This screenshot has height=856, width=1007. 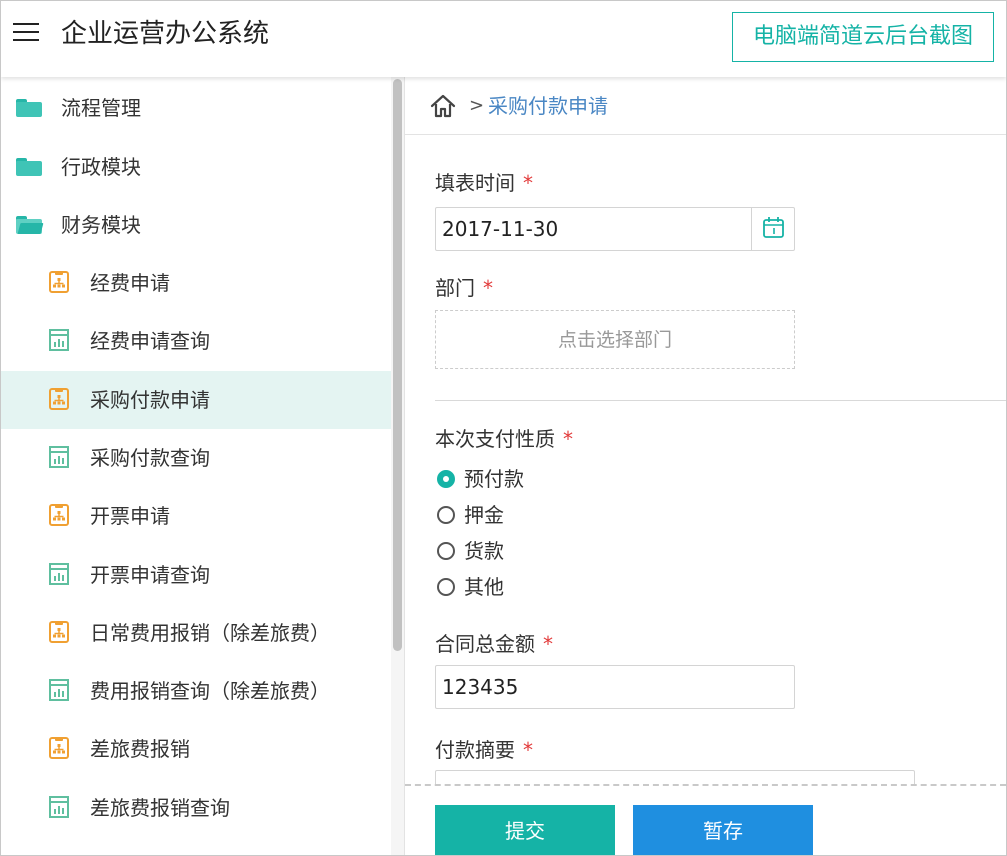 What do you see at coordinates (503, 39) in the screenshot?
I see `top-header: 企业运营办公系统 电脑端简道云后台截图` at bounding box center [503, 39].